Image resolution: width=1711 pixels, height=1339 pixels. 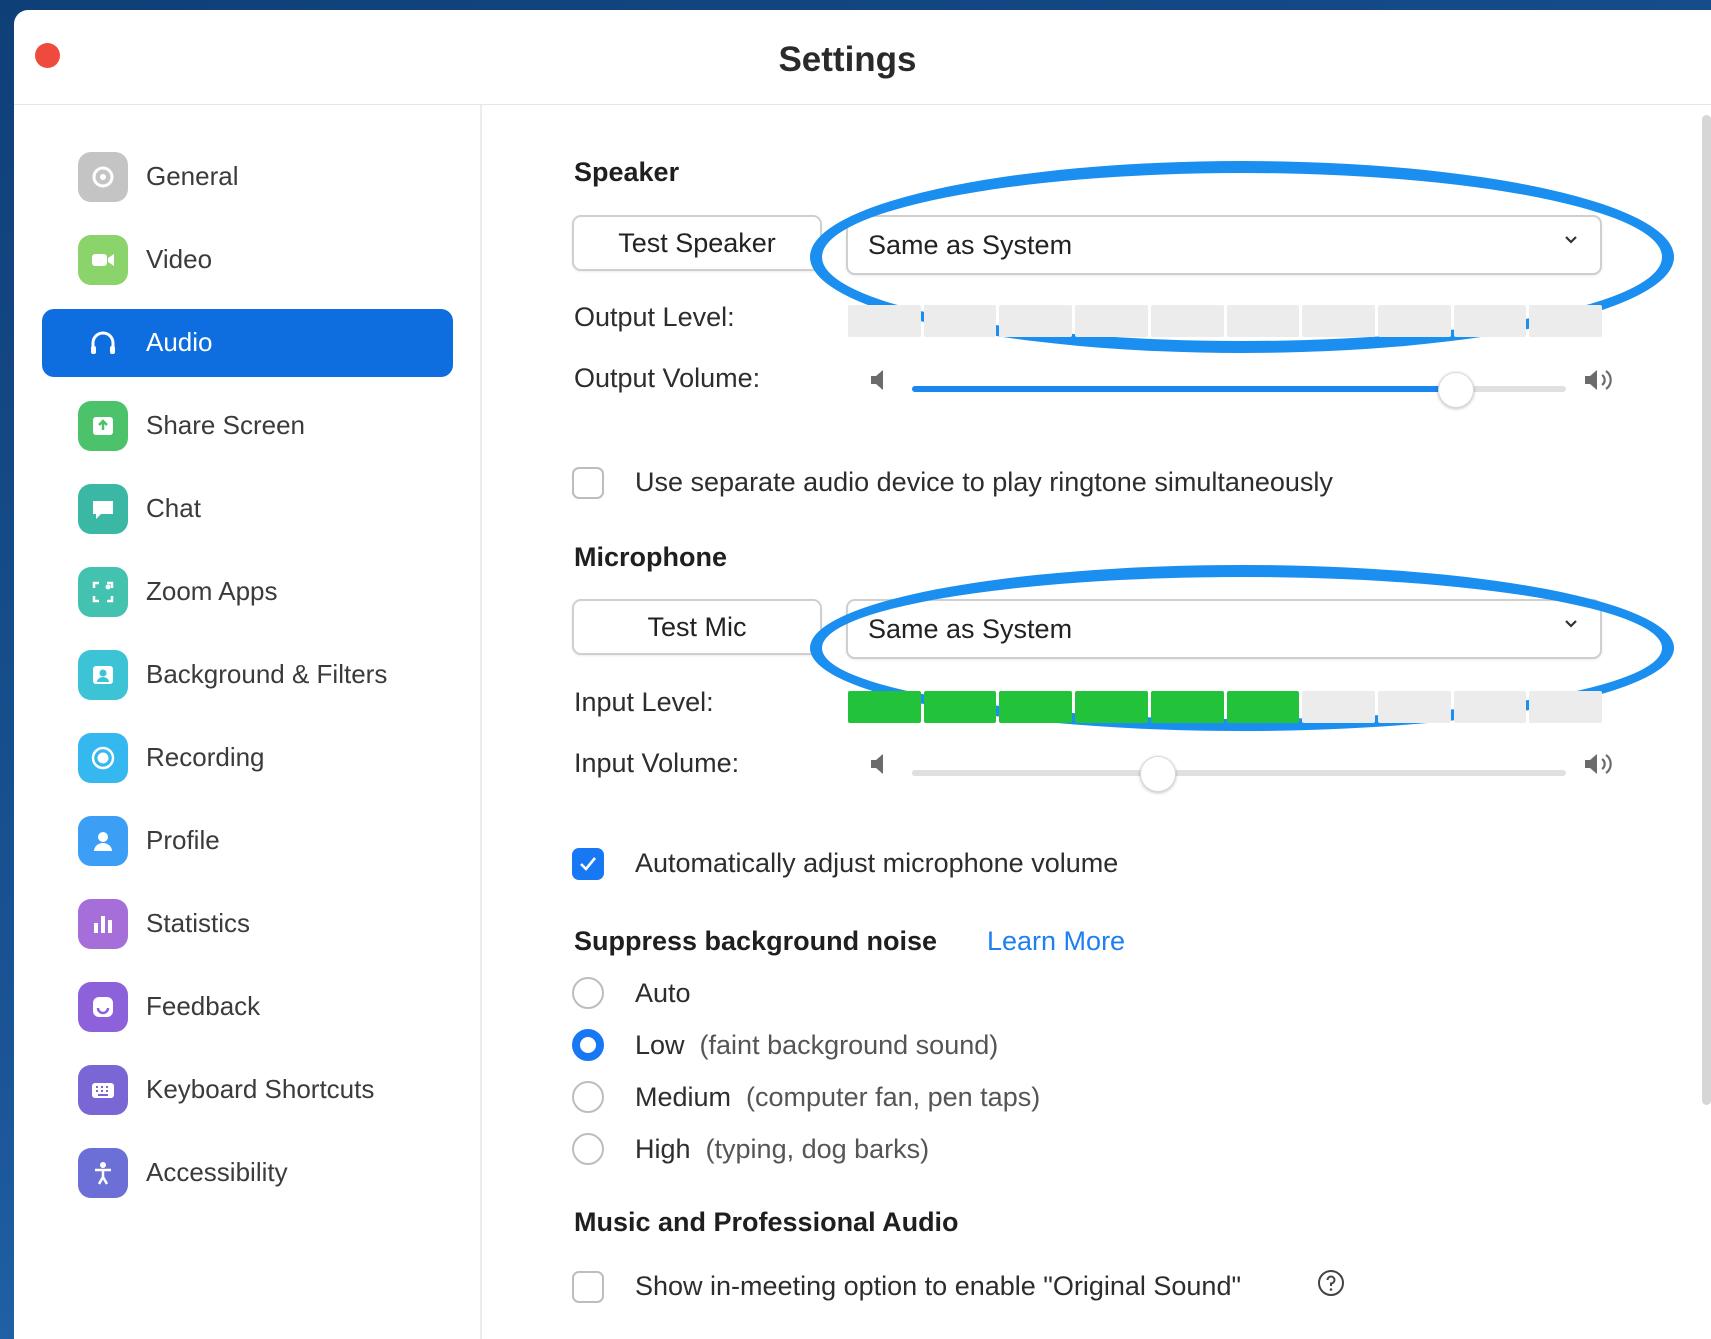 I want to click on sidebar-item-label: Feedback, so click(x=203, y=1006).